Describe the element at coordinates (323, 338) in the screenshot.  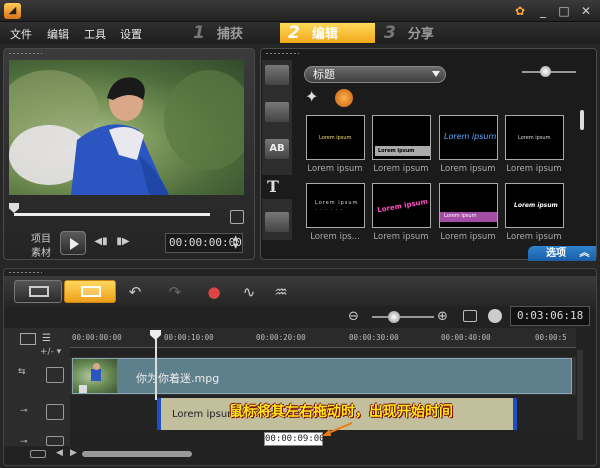
I see `time-ruler` at that location.